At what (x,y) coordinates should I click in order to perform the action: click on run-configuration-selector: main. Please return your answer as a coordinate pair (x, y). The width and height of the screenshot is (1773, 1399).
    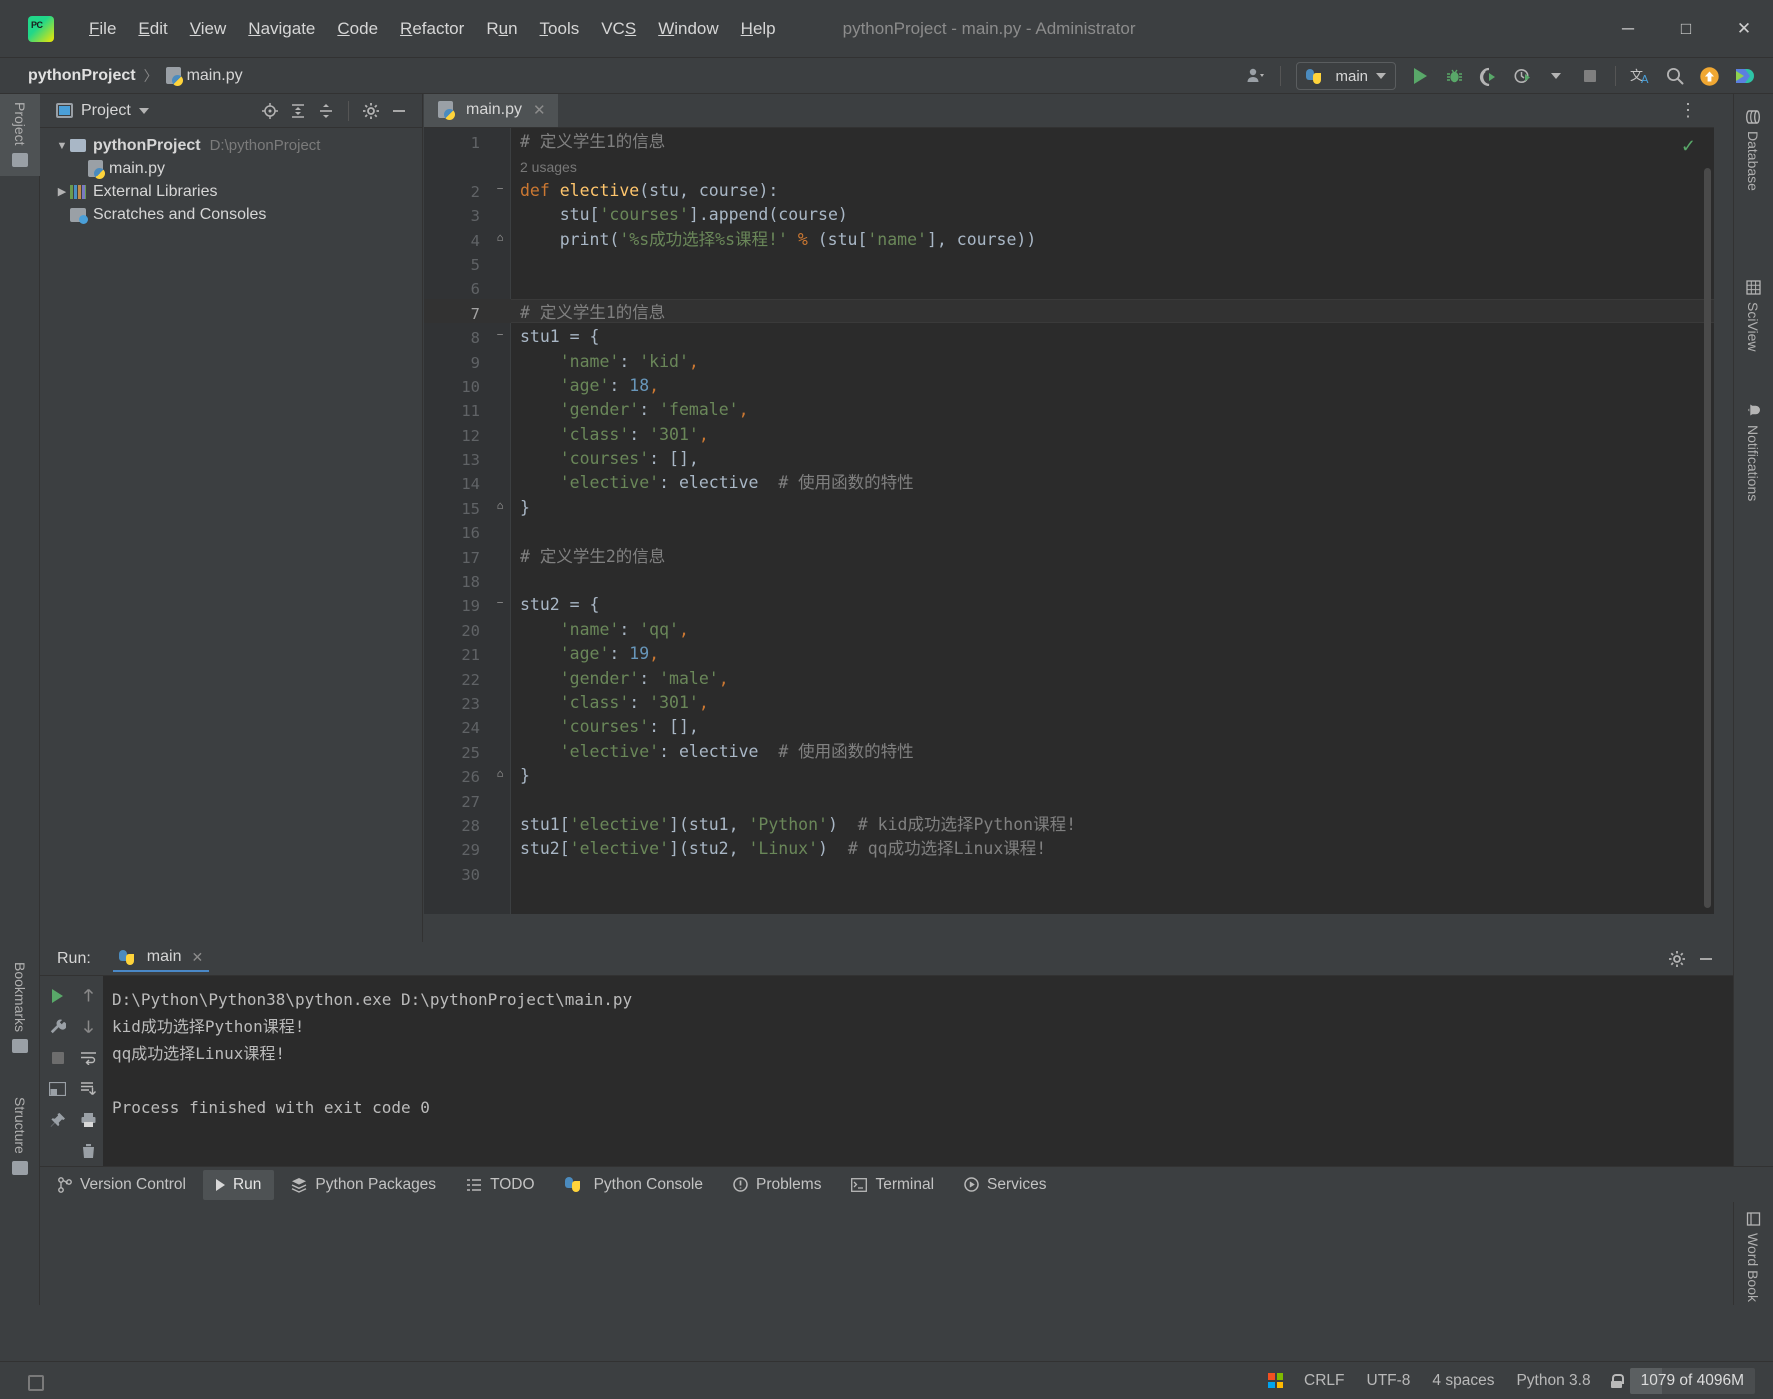
    Looking at the image, I should click on (1346, 76).